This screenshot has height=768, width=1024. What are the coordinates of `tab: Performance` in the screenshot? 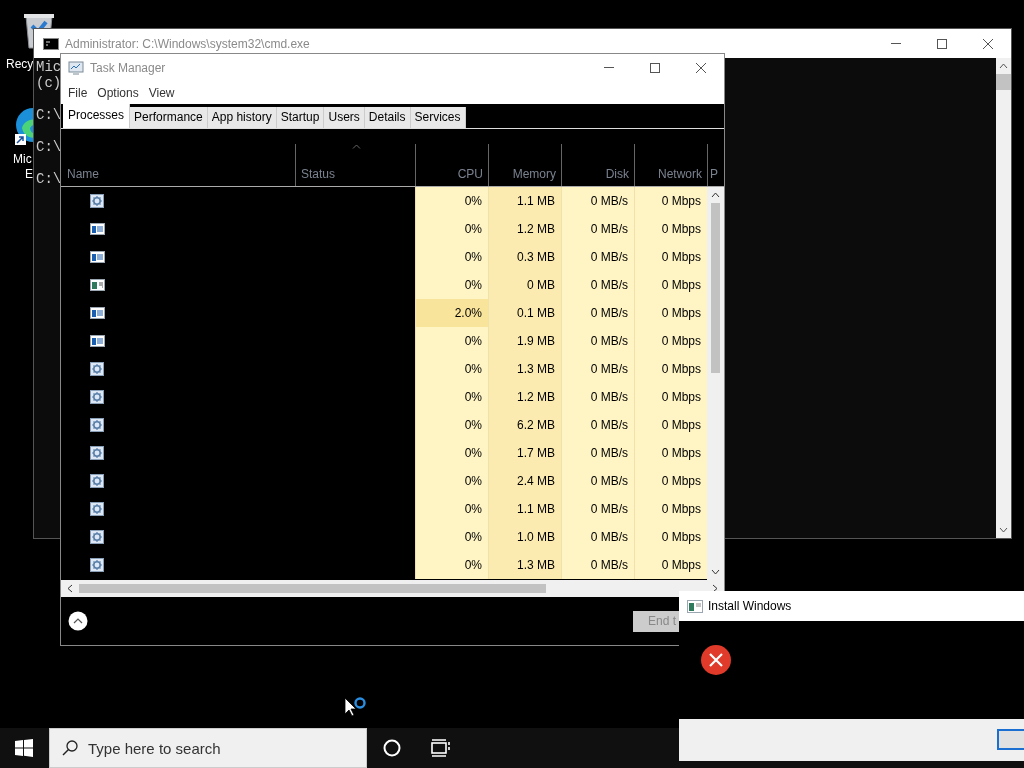 It's located at (169, 117).